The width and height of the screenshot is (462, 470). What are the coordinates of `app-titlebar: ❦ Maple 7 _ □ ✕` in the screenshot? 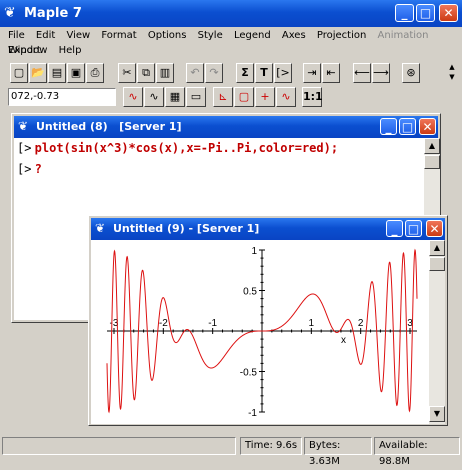 It's located at (231, 13).